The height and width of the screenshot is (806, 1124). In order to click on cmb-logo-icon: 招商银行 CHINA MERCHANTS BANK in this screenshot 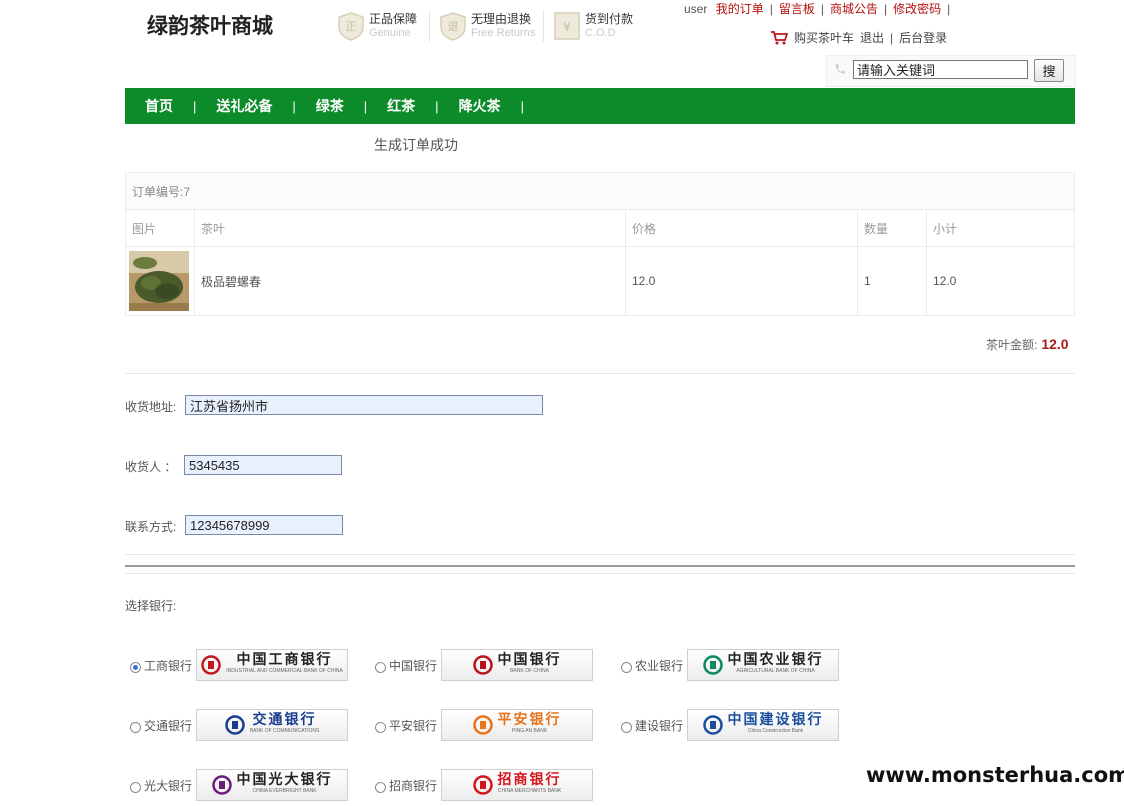, I will do `click(517, 785)`.